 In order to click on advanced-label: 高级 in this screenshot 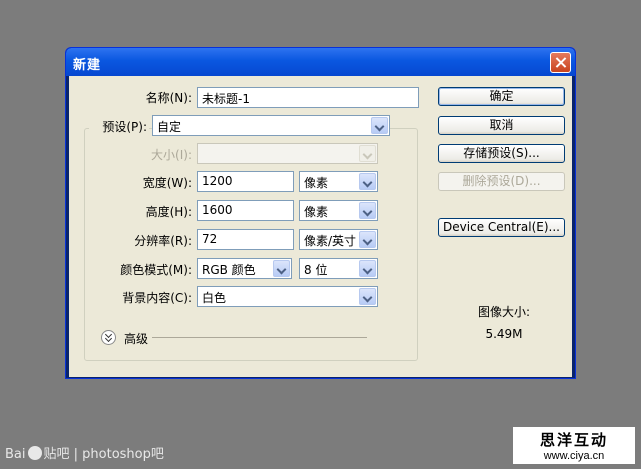, I will do `click(136, 338)`.